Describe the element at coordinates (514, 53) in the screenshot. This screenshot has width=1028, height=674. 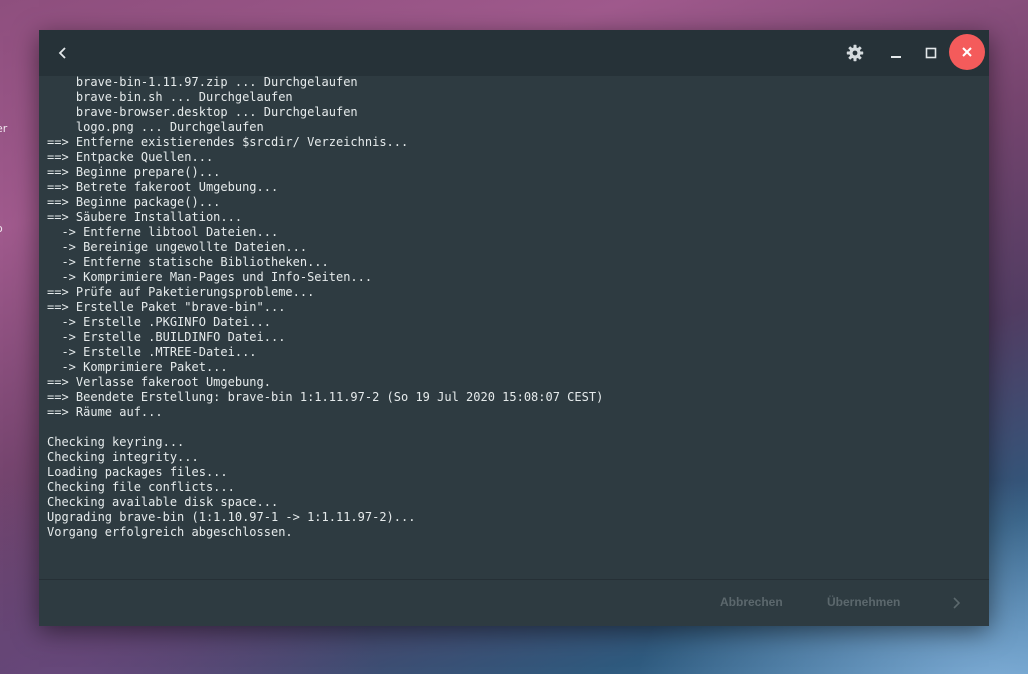
I see `title-bar` at that location.